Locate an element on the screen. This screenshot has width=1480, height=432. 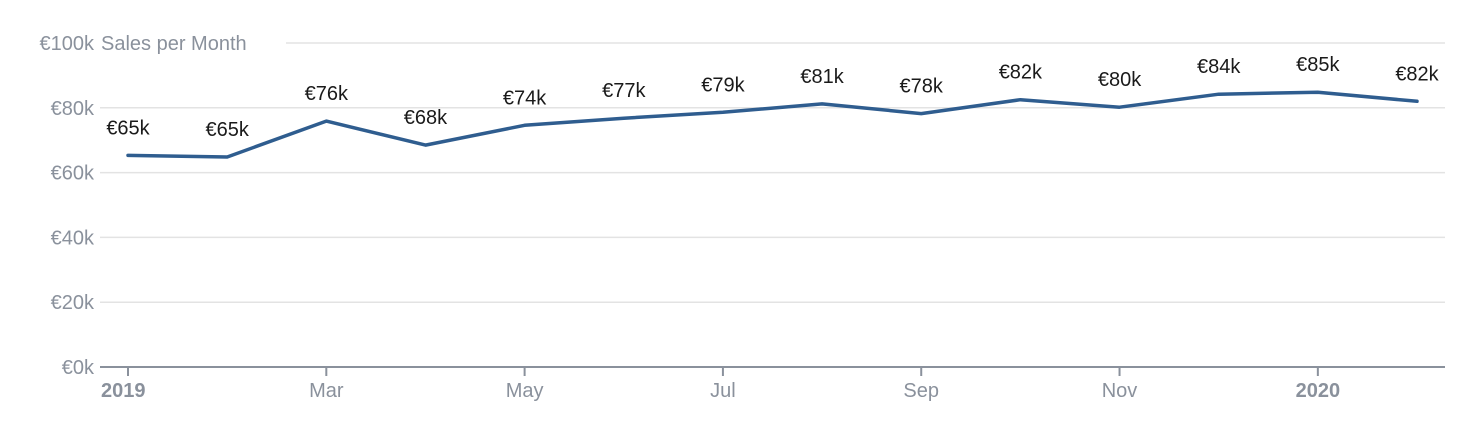
data-label: €74k is located at coordinates (525, 98).